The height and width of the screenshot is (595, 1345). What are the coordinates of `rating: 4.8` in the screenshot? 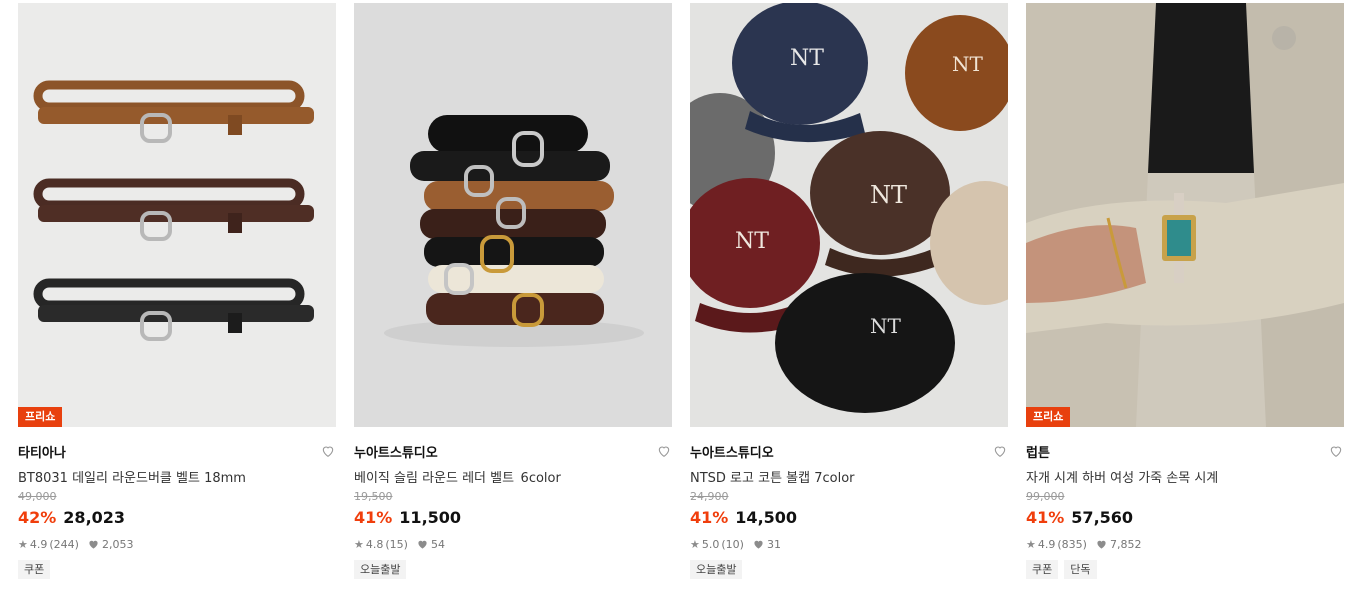 It's located at (374, 544).